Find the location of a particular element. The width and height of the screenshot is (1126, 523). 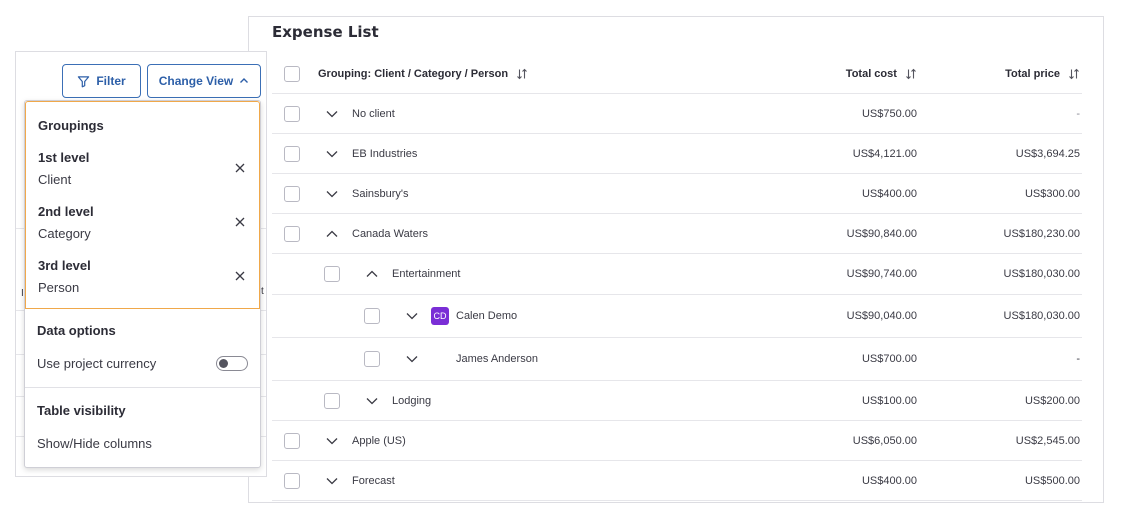

row-total-cost: US$90,840.00 is located at coordinates (881, 234).